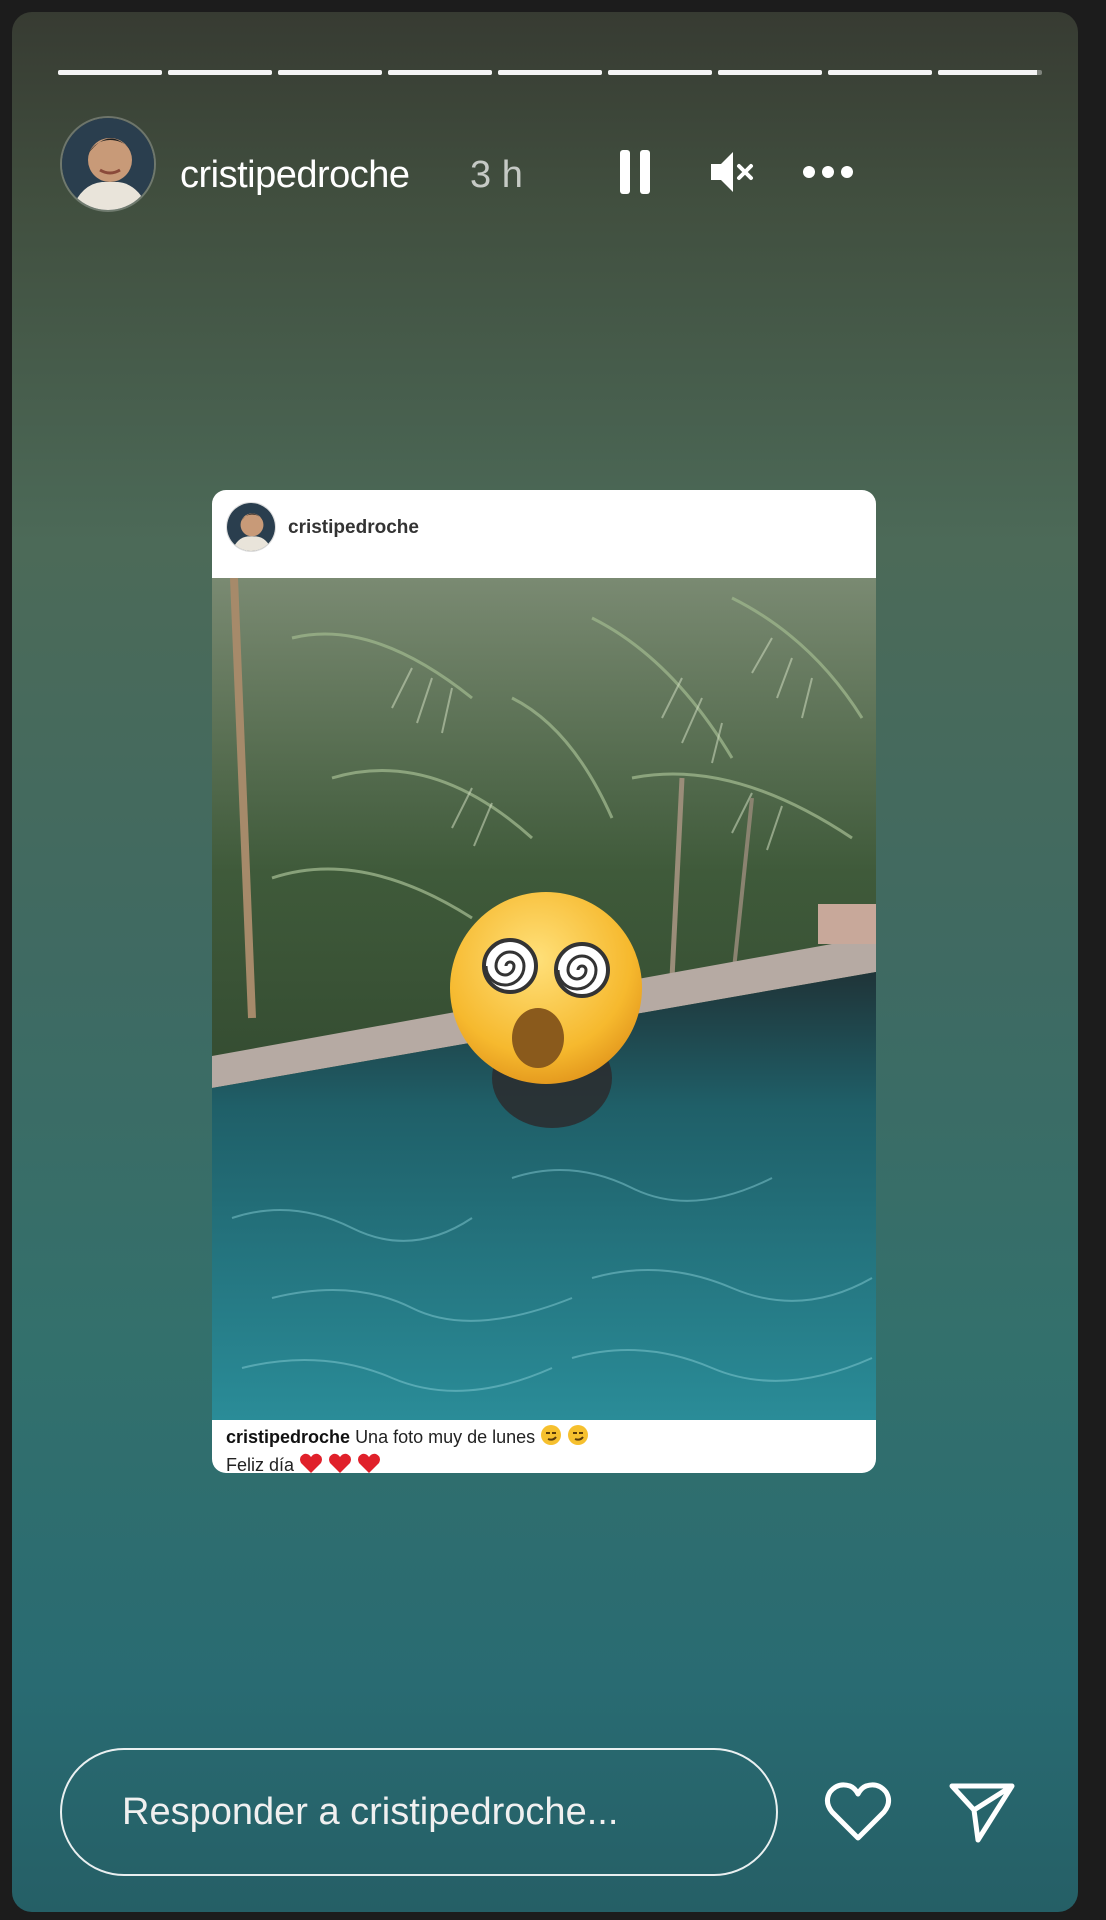  Describe the element at coordinates (251, 527) in the screenshot. I see `post-avatar` at that location.